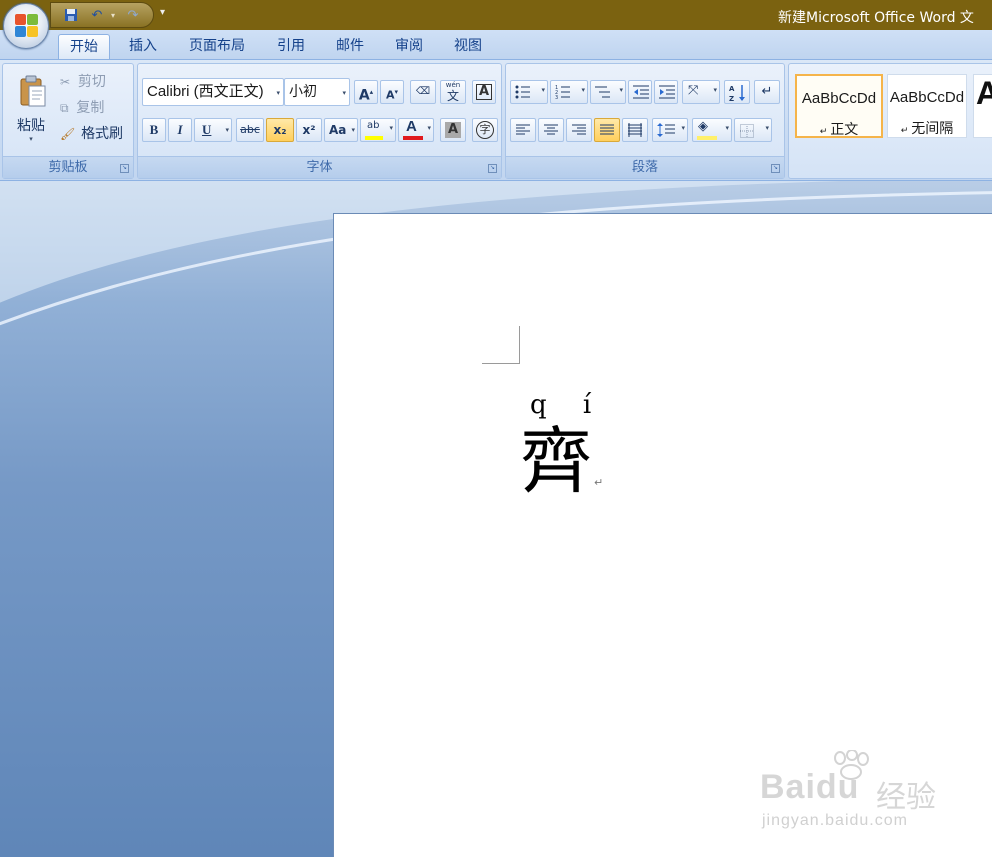 The image size is (992, 857). I want to click on underline-button: U ▾, so click(213, 130).